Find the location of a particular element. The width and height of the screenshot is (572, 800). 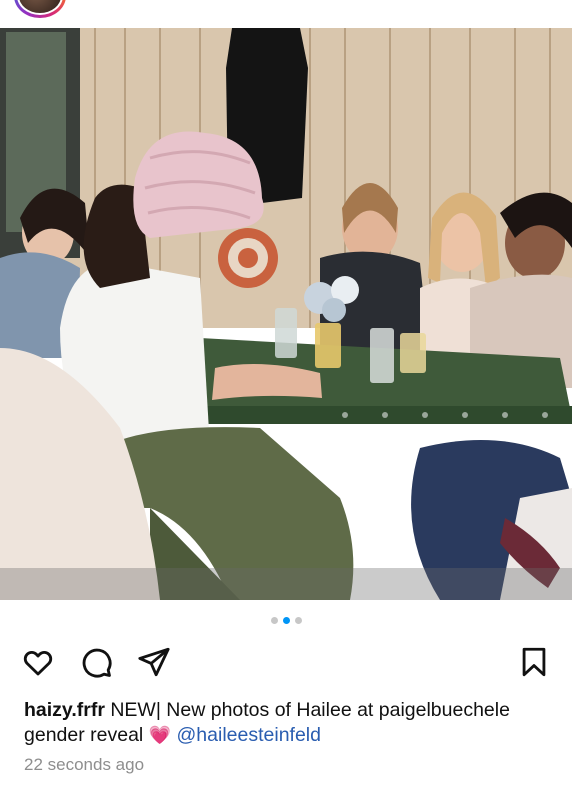

share-button is located at coordinates (154, 662).